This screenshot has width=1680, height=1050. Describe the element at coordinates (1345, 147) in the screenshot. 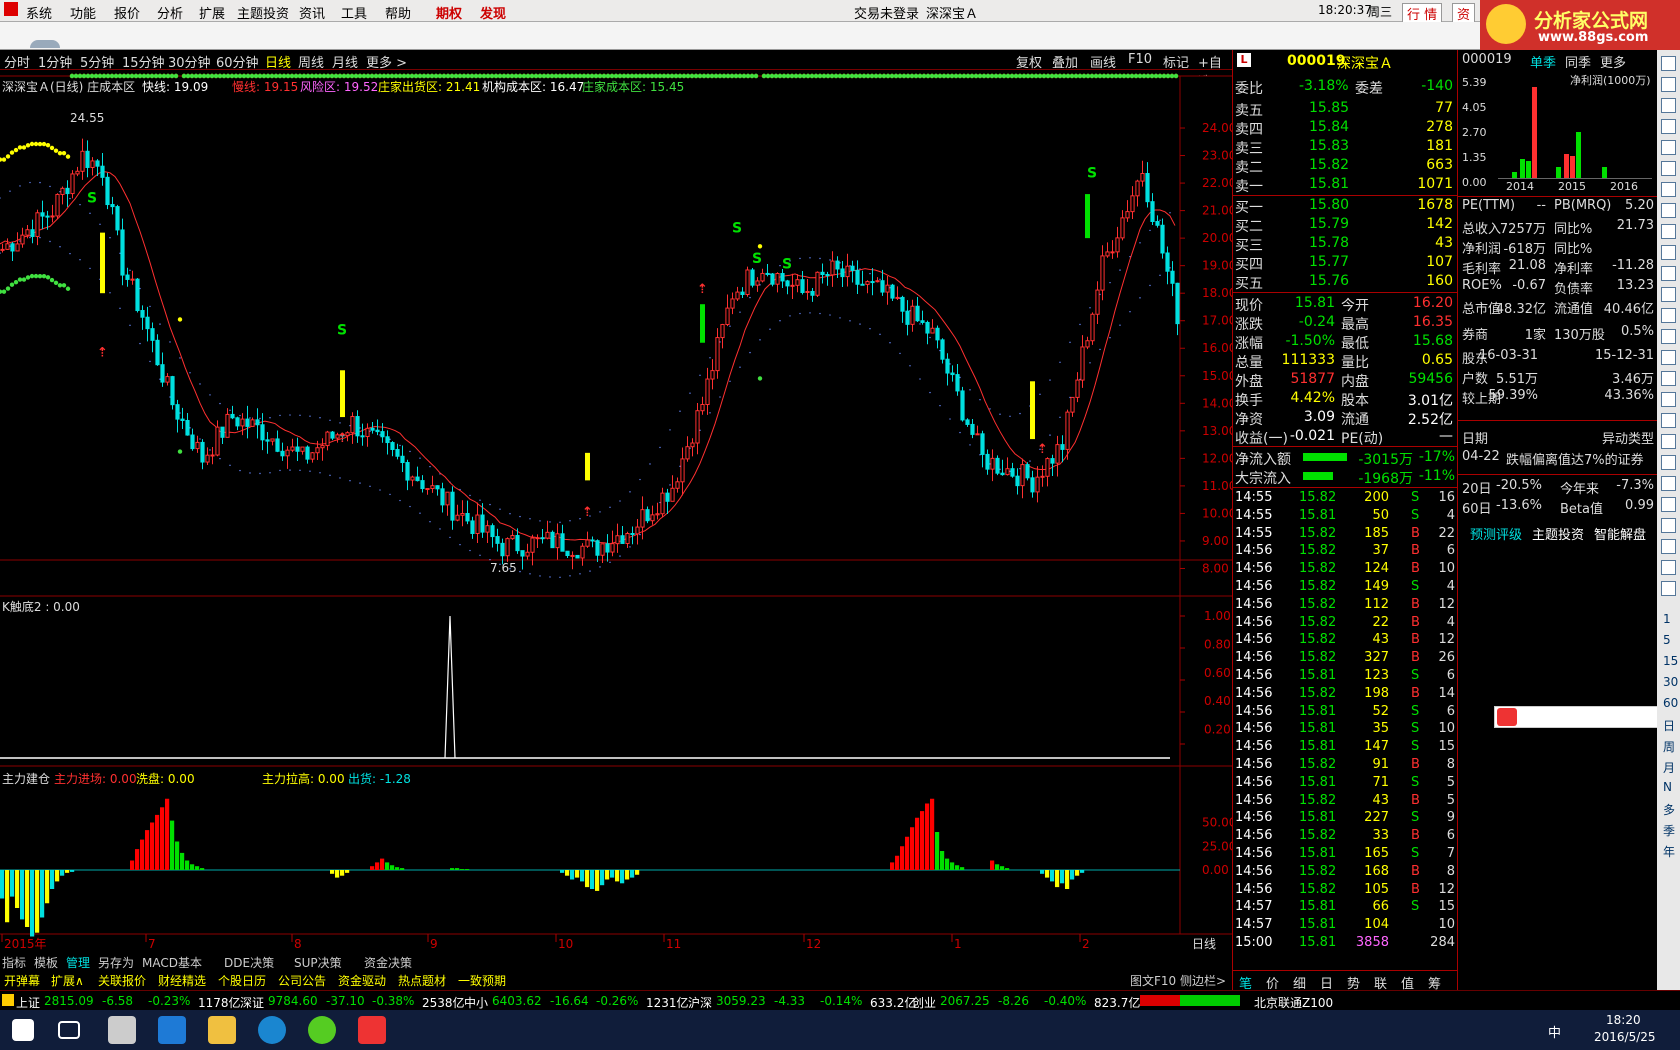

I see `order-book-row: 卖三 15.83 181` at that location.